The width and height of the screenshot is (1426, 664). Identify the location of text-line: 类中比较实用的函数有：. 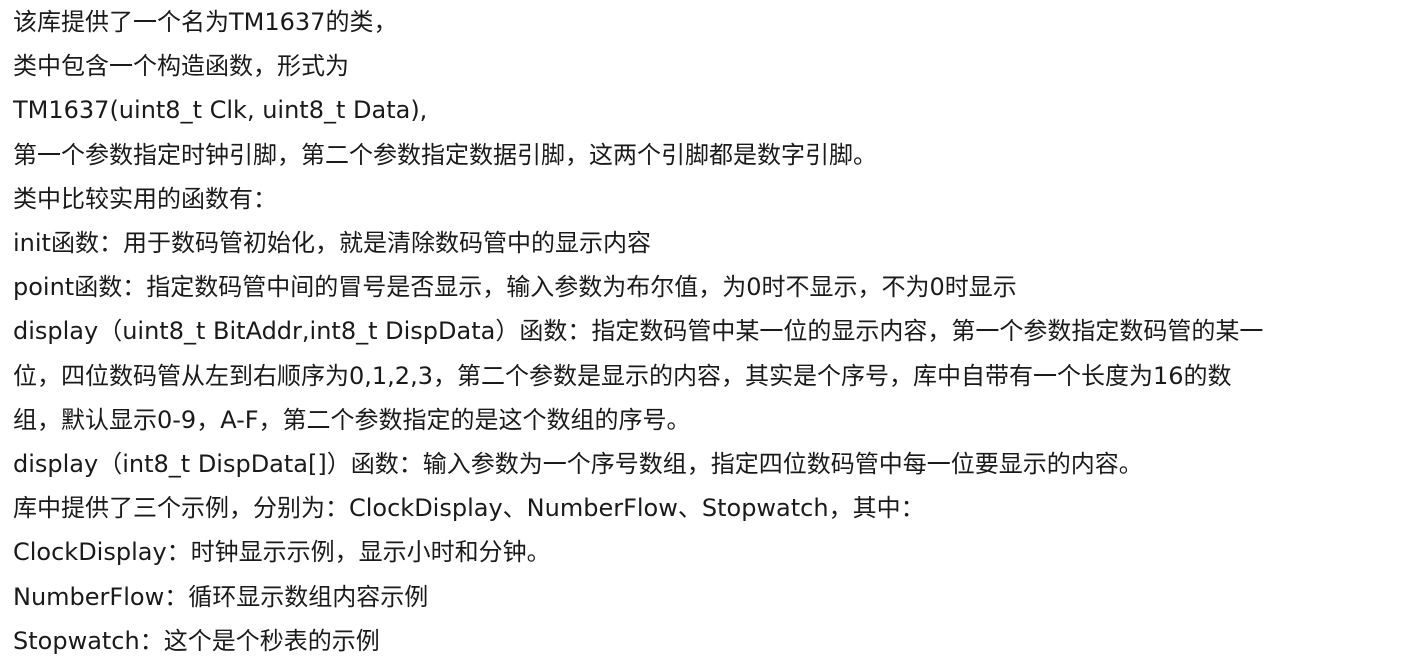
(145, 198).